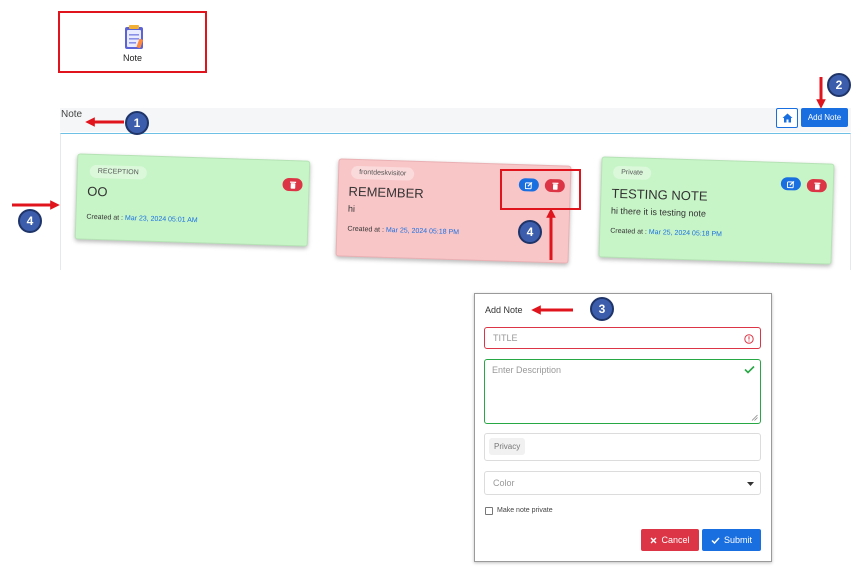 The height and width of the screenshot is (575, 861). What do you see at coordinates (602, 309) in the screenshot?
I see `annotation-marker-3: 3` at bounding box center [602, 309].